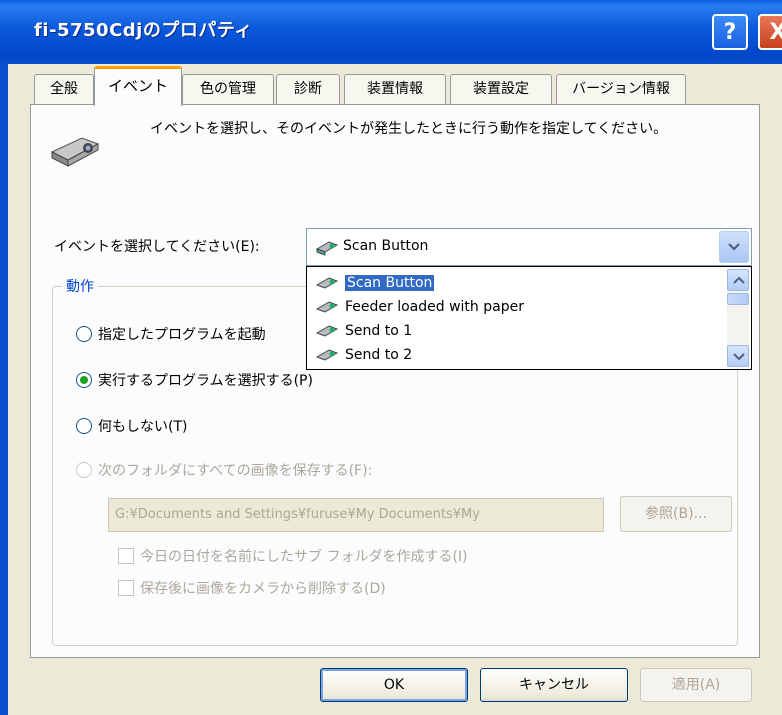 The image size is (782, 715). What do you see at coordinates (554, 685) in the screenshot?
I see `cancel-button: キャンセル` at bounding box center [554, 685].